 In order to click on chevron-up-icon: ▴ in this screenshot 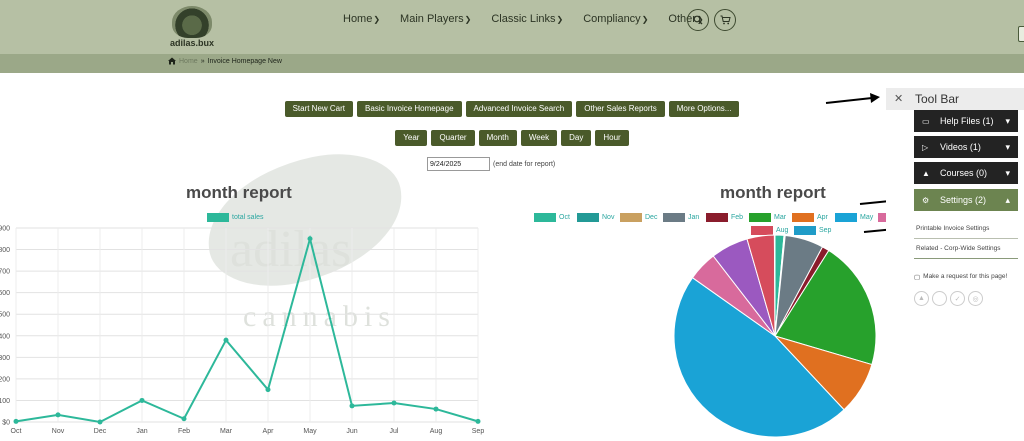, I will do `click(1007, 199)`.